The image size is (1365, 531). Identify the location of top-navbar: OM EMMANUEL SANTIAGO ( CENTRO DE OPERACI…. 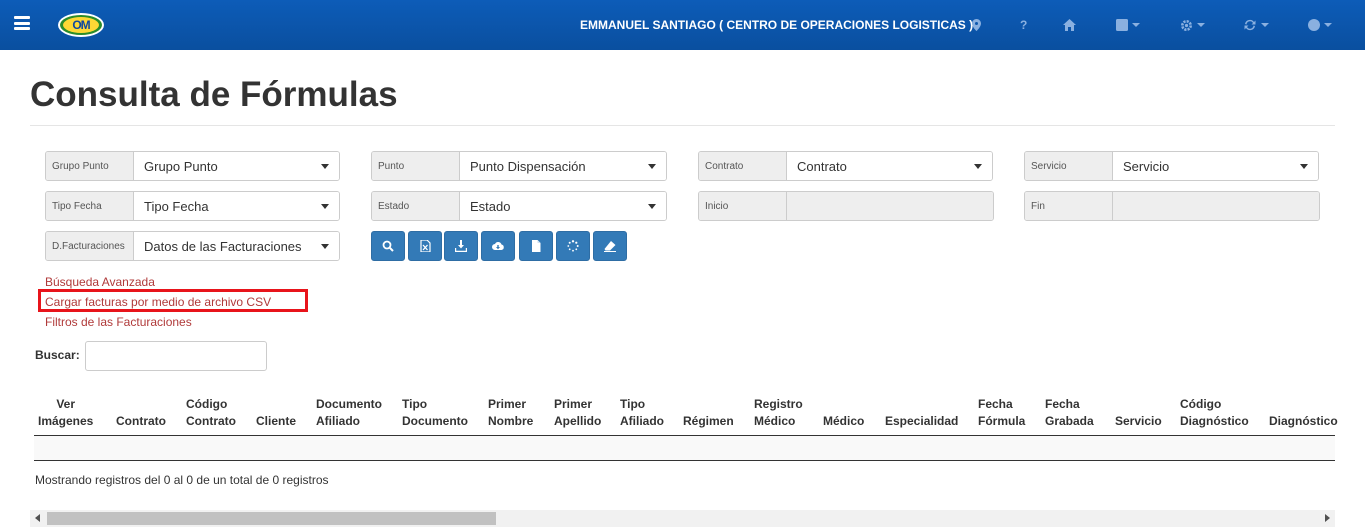
(682, 25).